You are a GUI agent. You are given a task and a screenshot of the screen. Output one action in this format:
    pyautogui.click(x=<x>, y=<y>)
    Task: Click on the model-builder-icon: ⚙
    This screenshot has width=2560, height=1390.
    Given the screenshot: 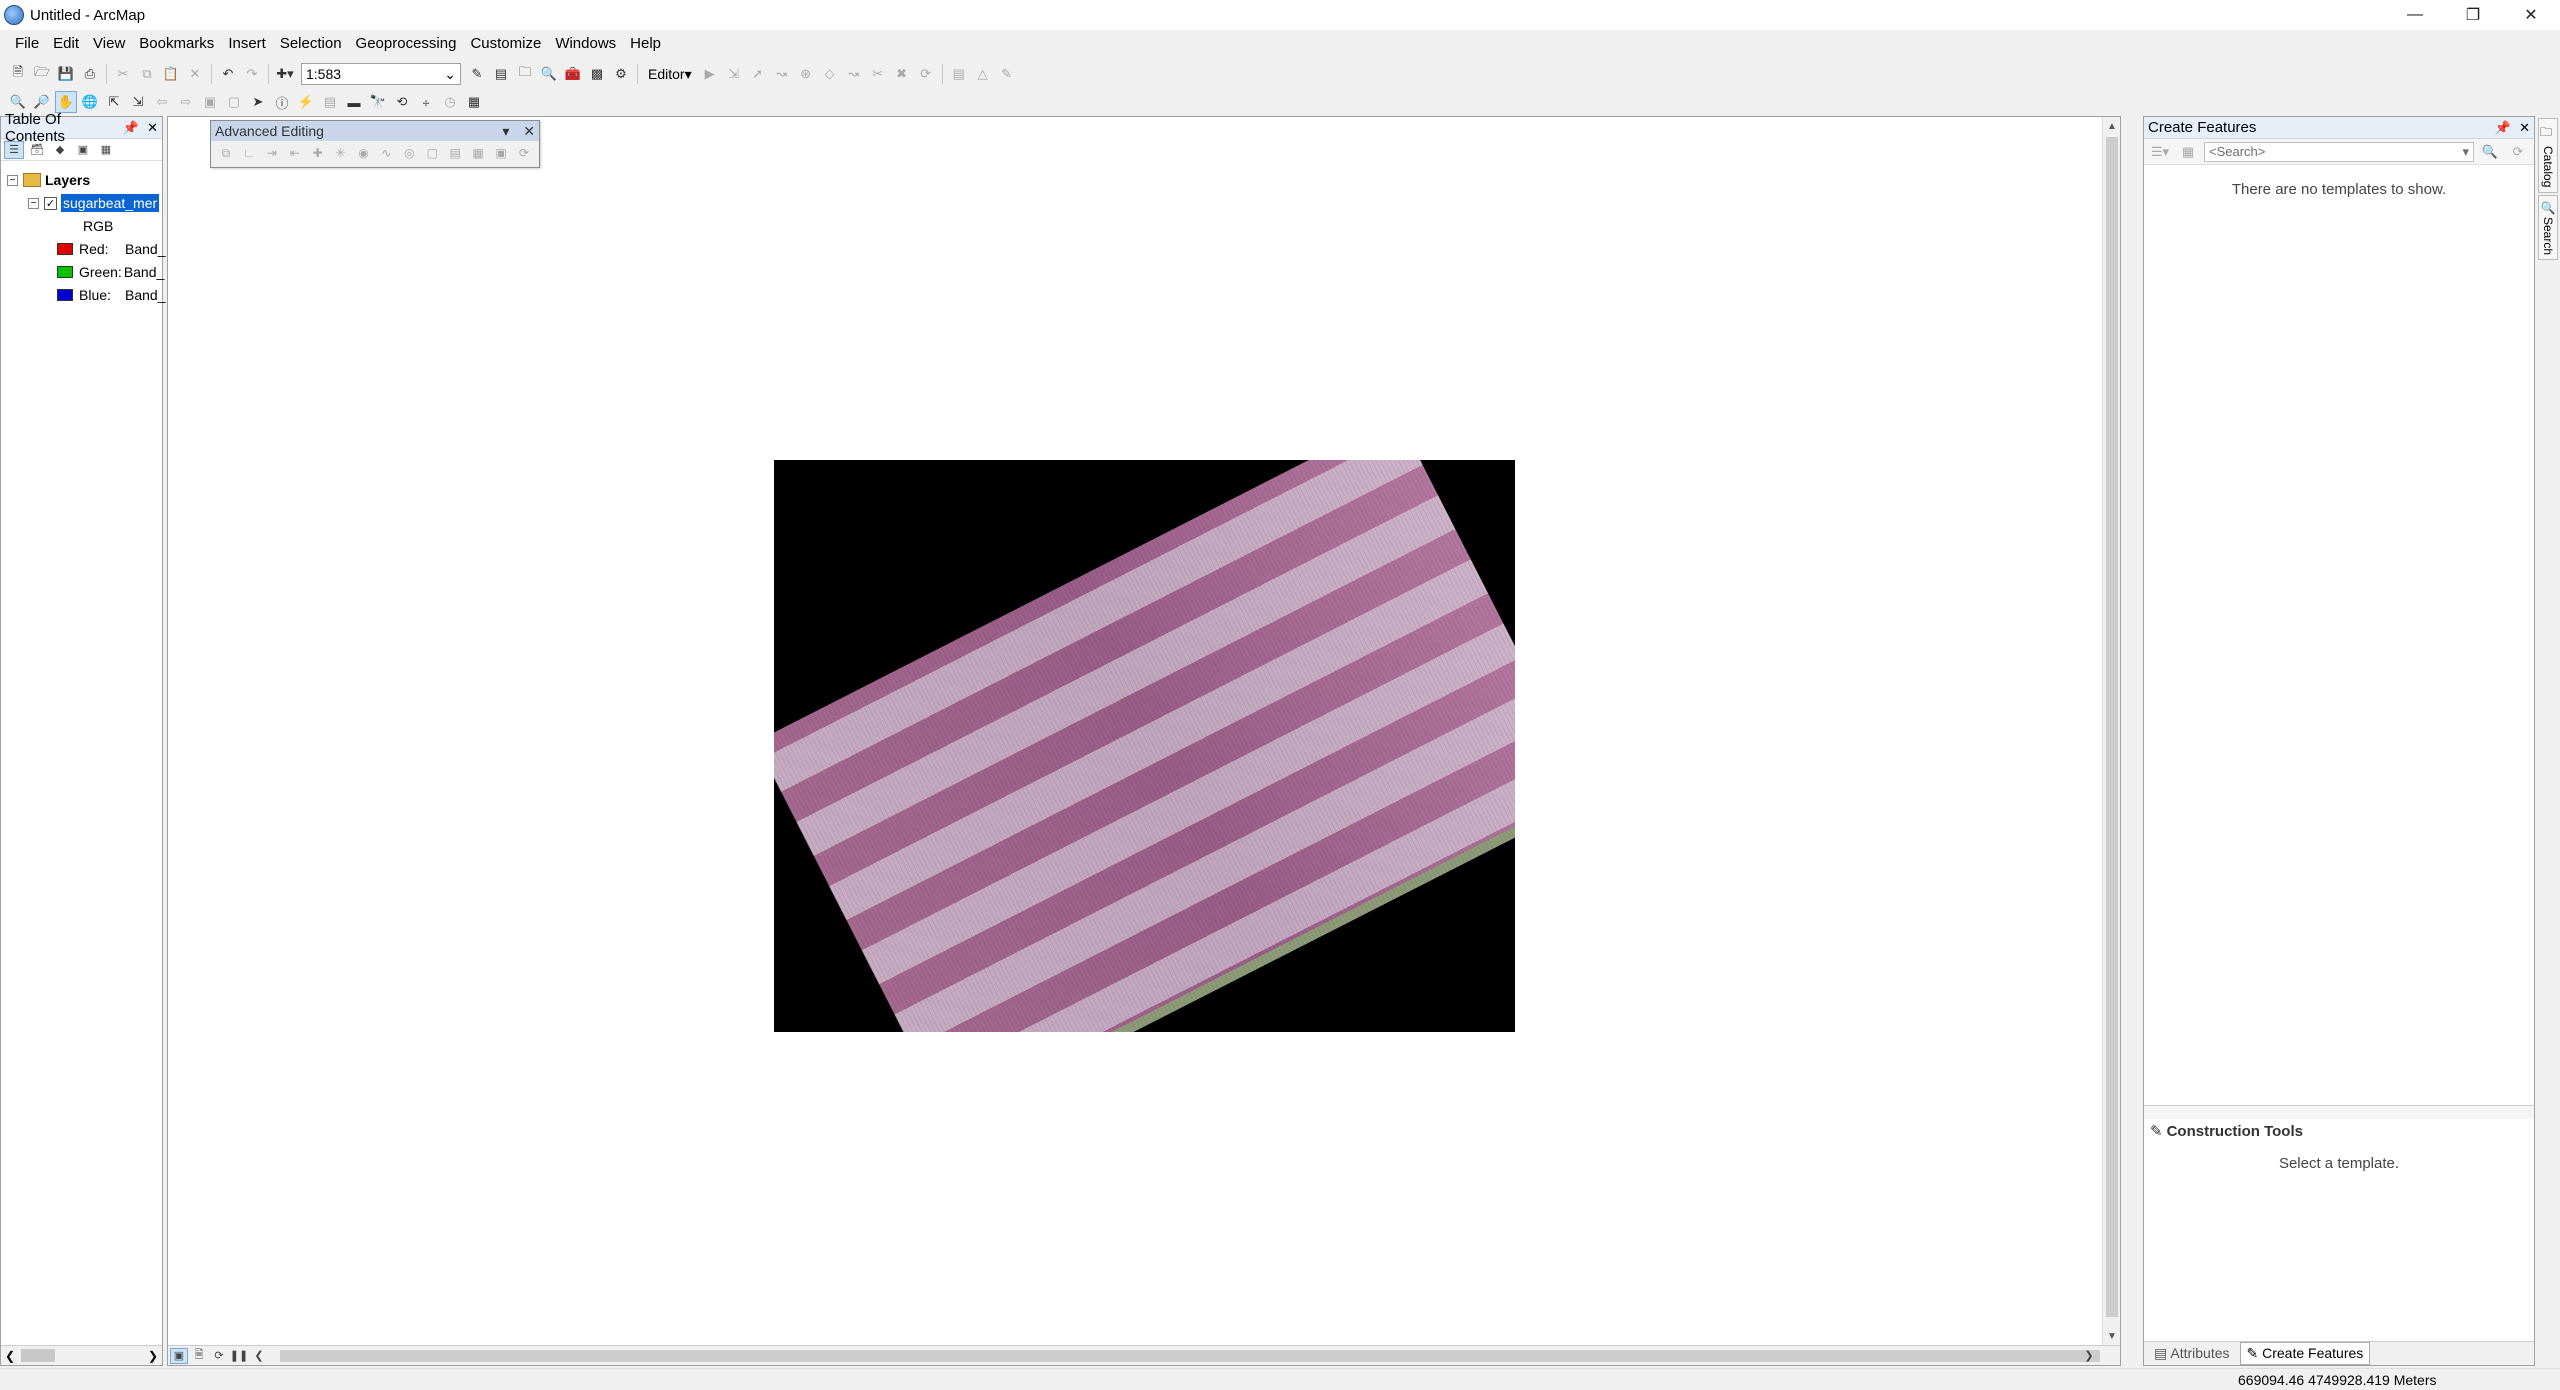 What is the action you would take?
    pyautogui.click(x=621, y=74)
    